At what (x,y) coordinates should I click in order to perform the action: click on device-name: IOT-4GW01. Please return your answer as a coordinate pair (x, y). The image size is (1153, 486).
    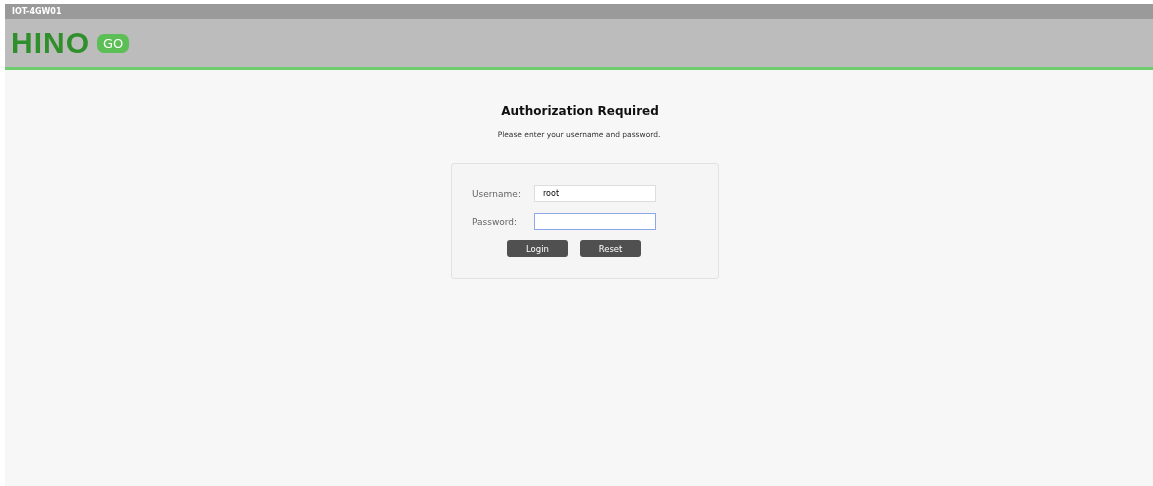
    Looking at the image, I should click on (37, 11).